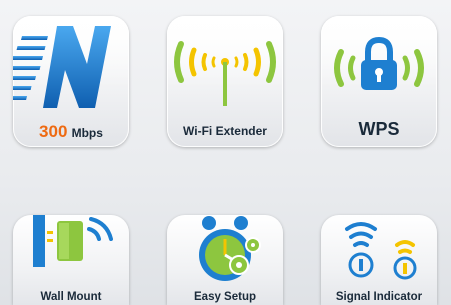 The image size is (451, 305). What do you see at coordinates (381, 251) in the screenshot?
I see `signal-indicator-icon` at bounding box center [381, 251].